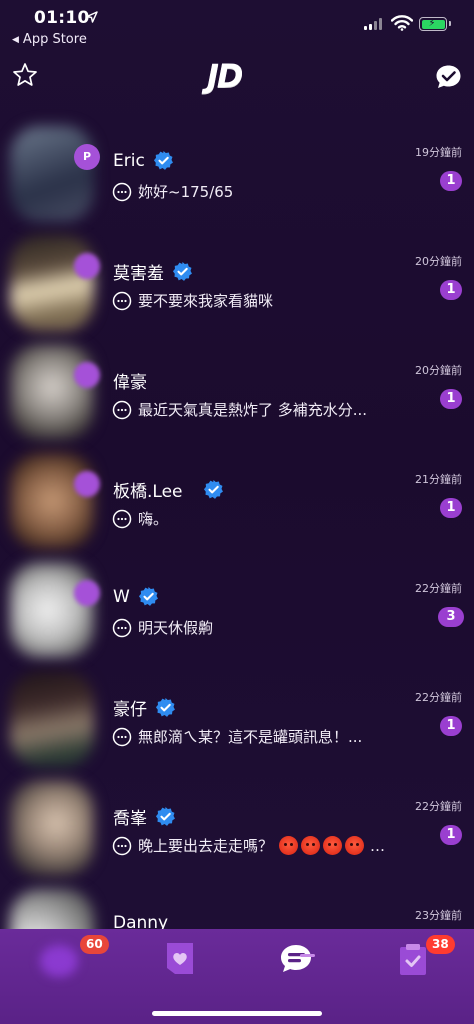 Image resolution: width=474 pixels, height=1024 pixels. What do you see at coordinates (237, 617) in the screenshot?
I see `chat-row: W 明天休假齁 22分鐘前 3` at bounding box center [237, 617].